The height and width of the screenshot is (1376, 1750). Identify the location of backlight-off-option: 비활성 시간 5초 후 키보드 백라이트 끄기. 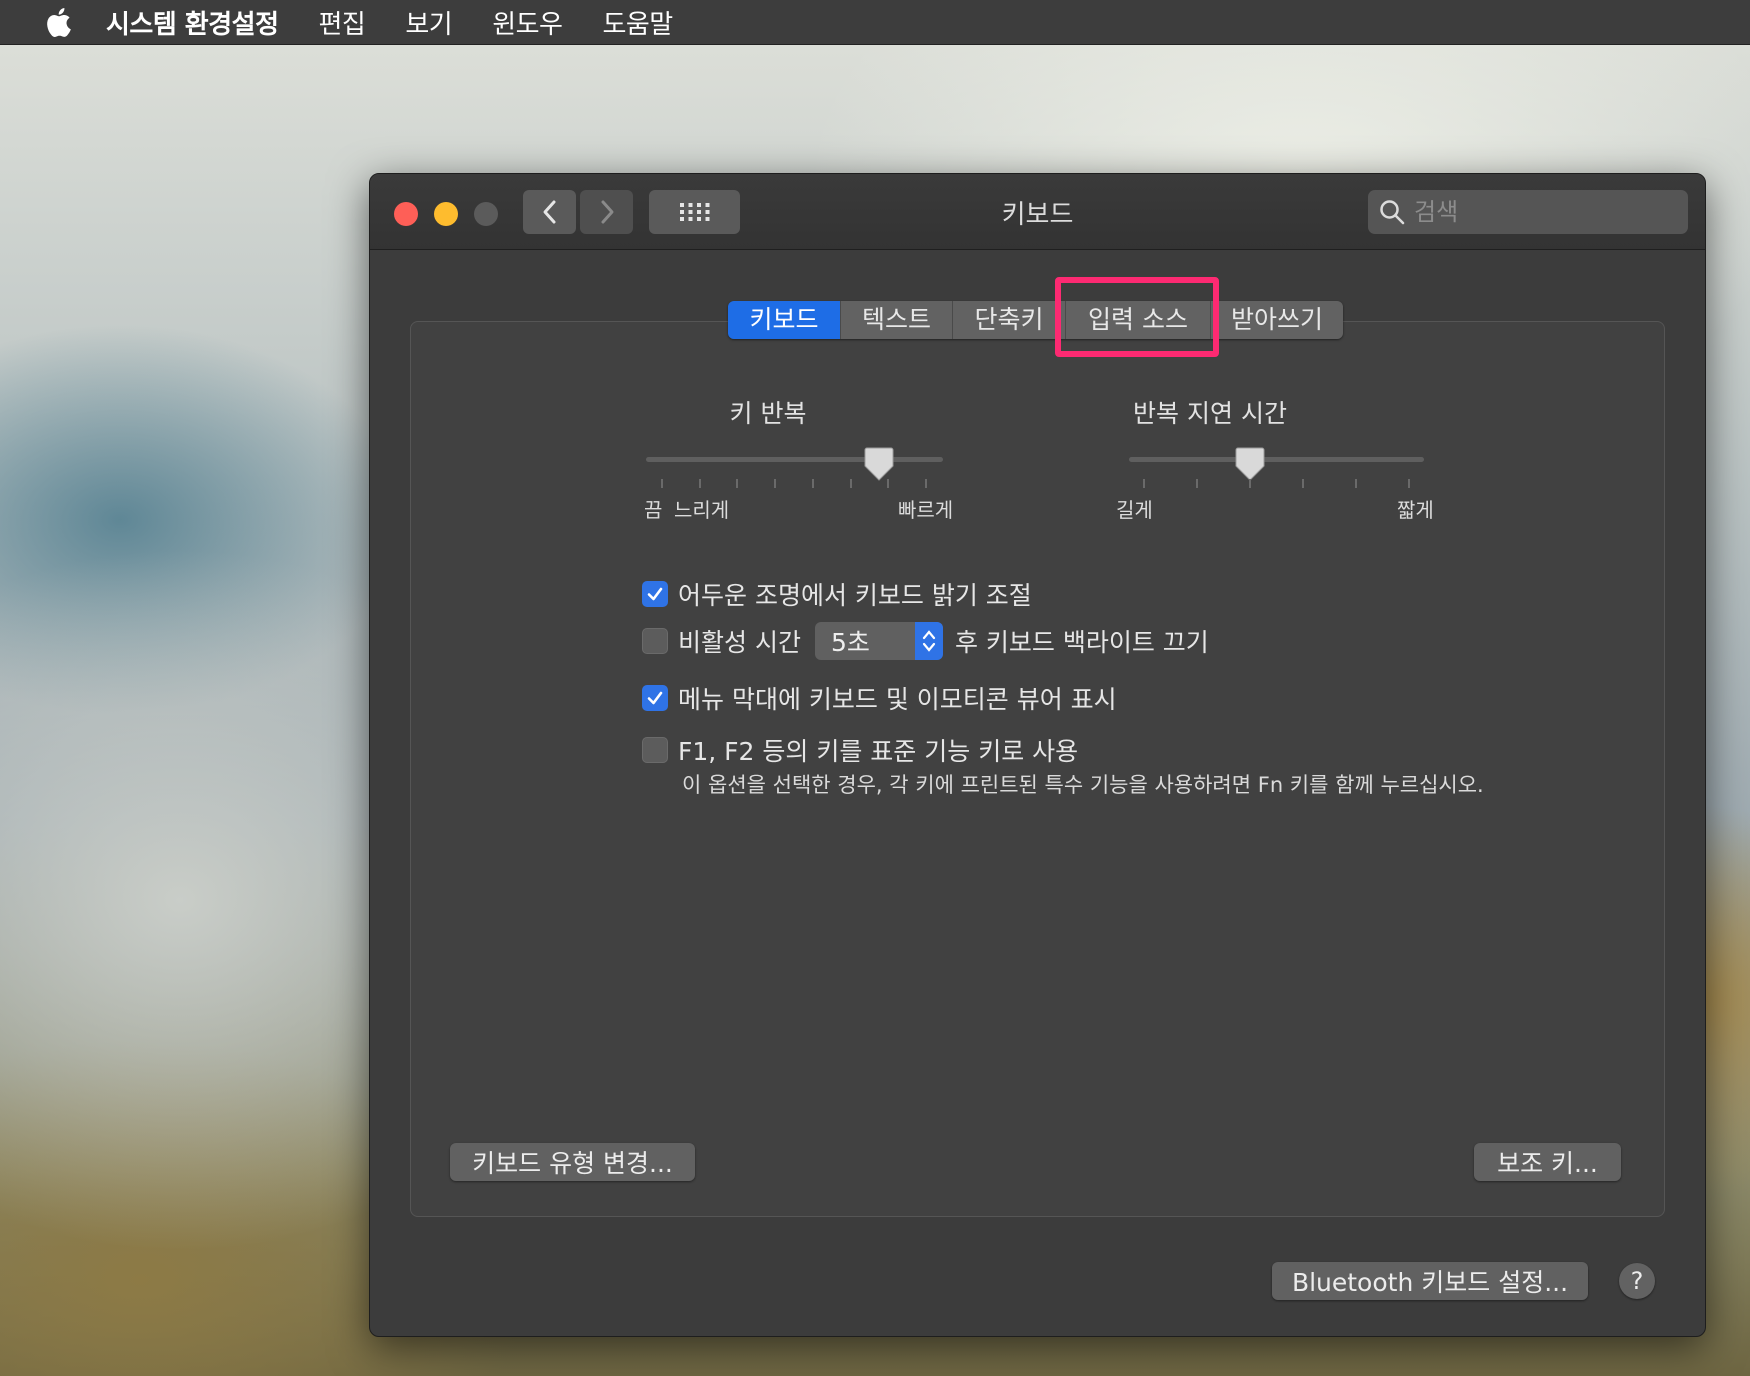
(925, 641).